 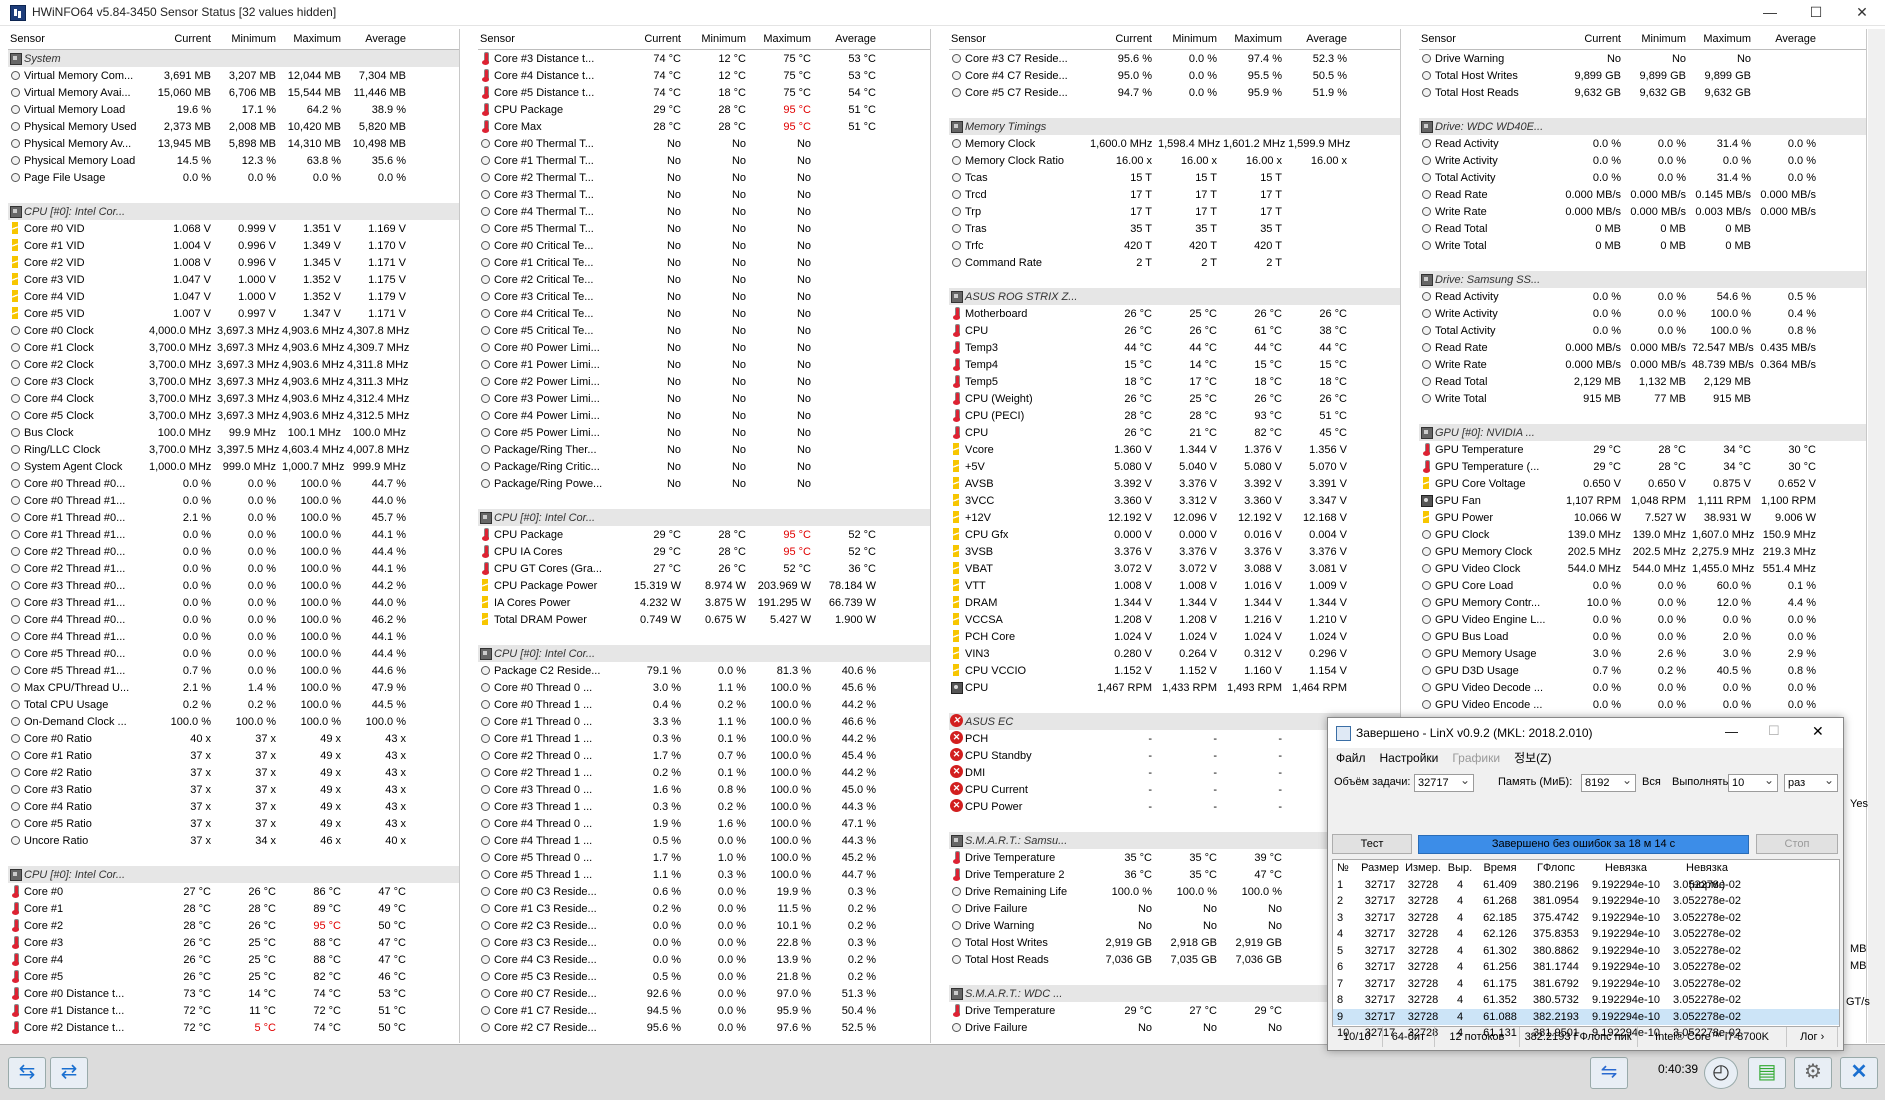 I want to click on linx-maximize-button: ☐, so click(x=1774, y=731).